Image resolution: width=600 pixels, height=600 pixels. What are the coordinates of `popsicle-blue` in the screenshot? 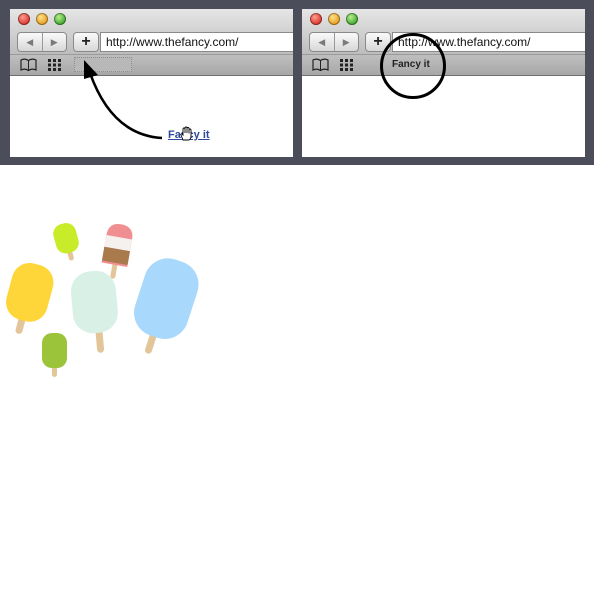 It's located at (166, 306).